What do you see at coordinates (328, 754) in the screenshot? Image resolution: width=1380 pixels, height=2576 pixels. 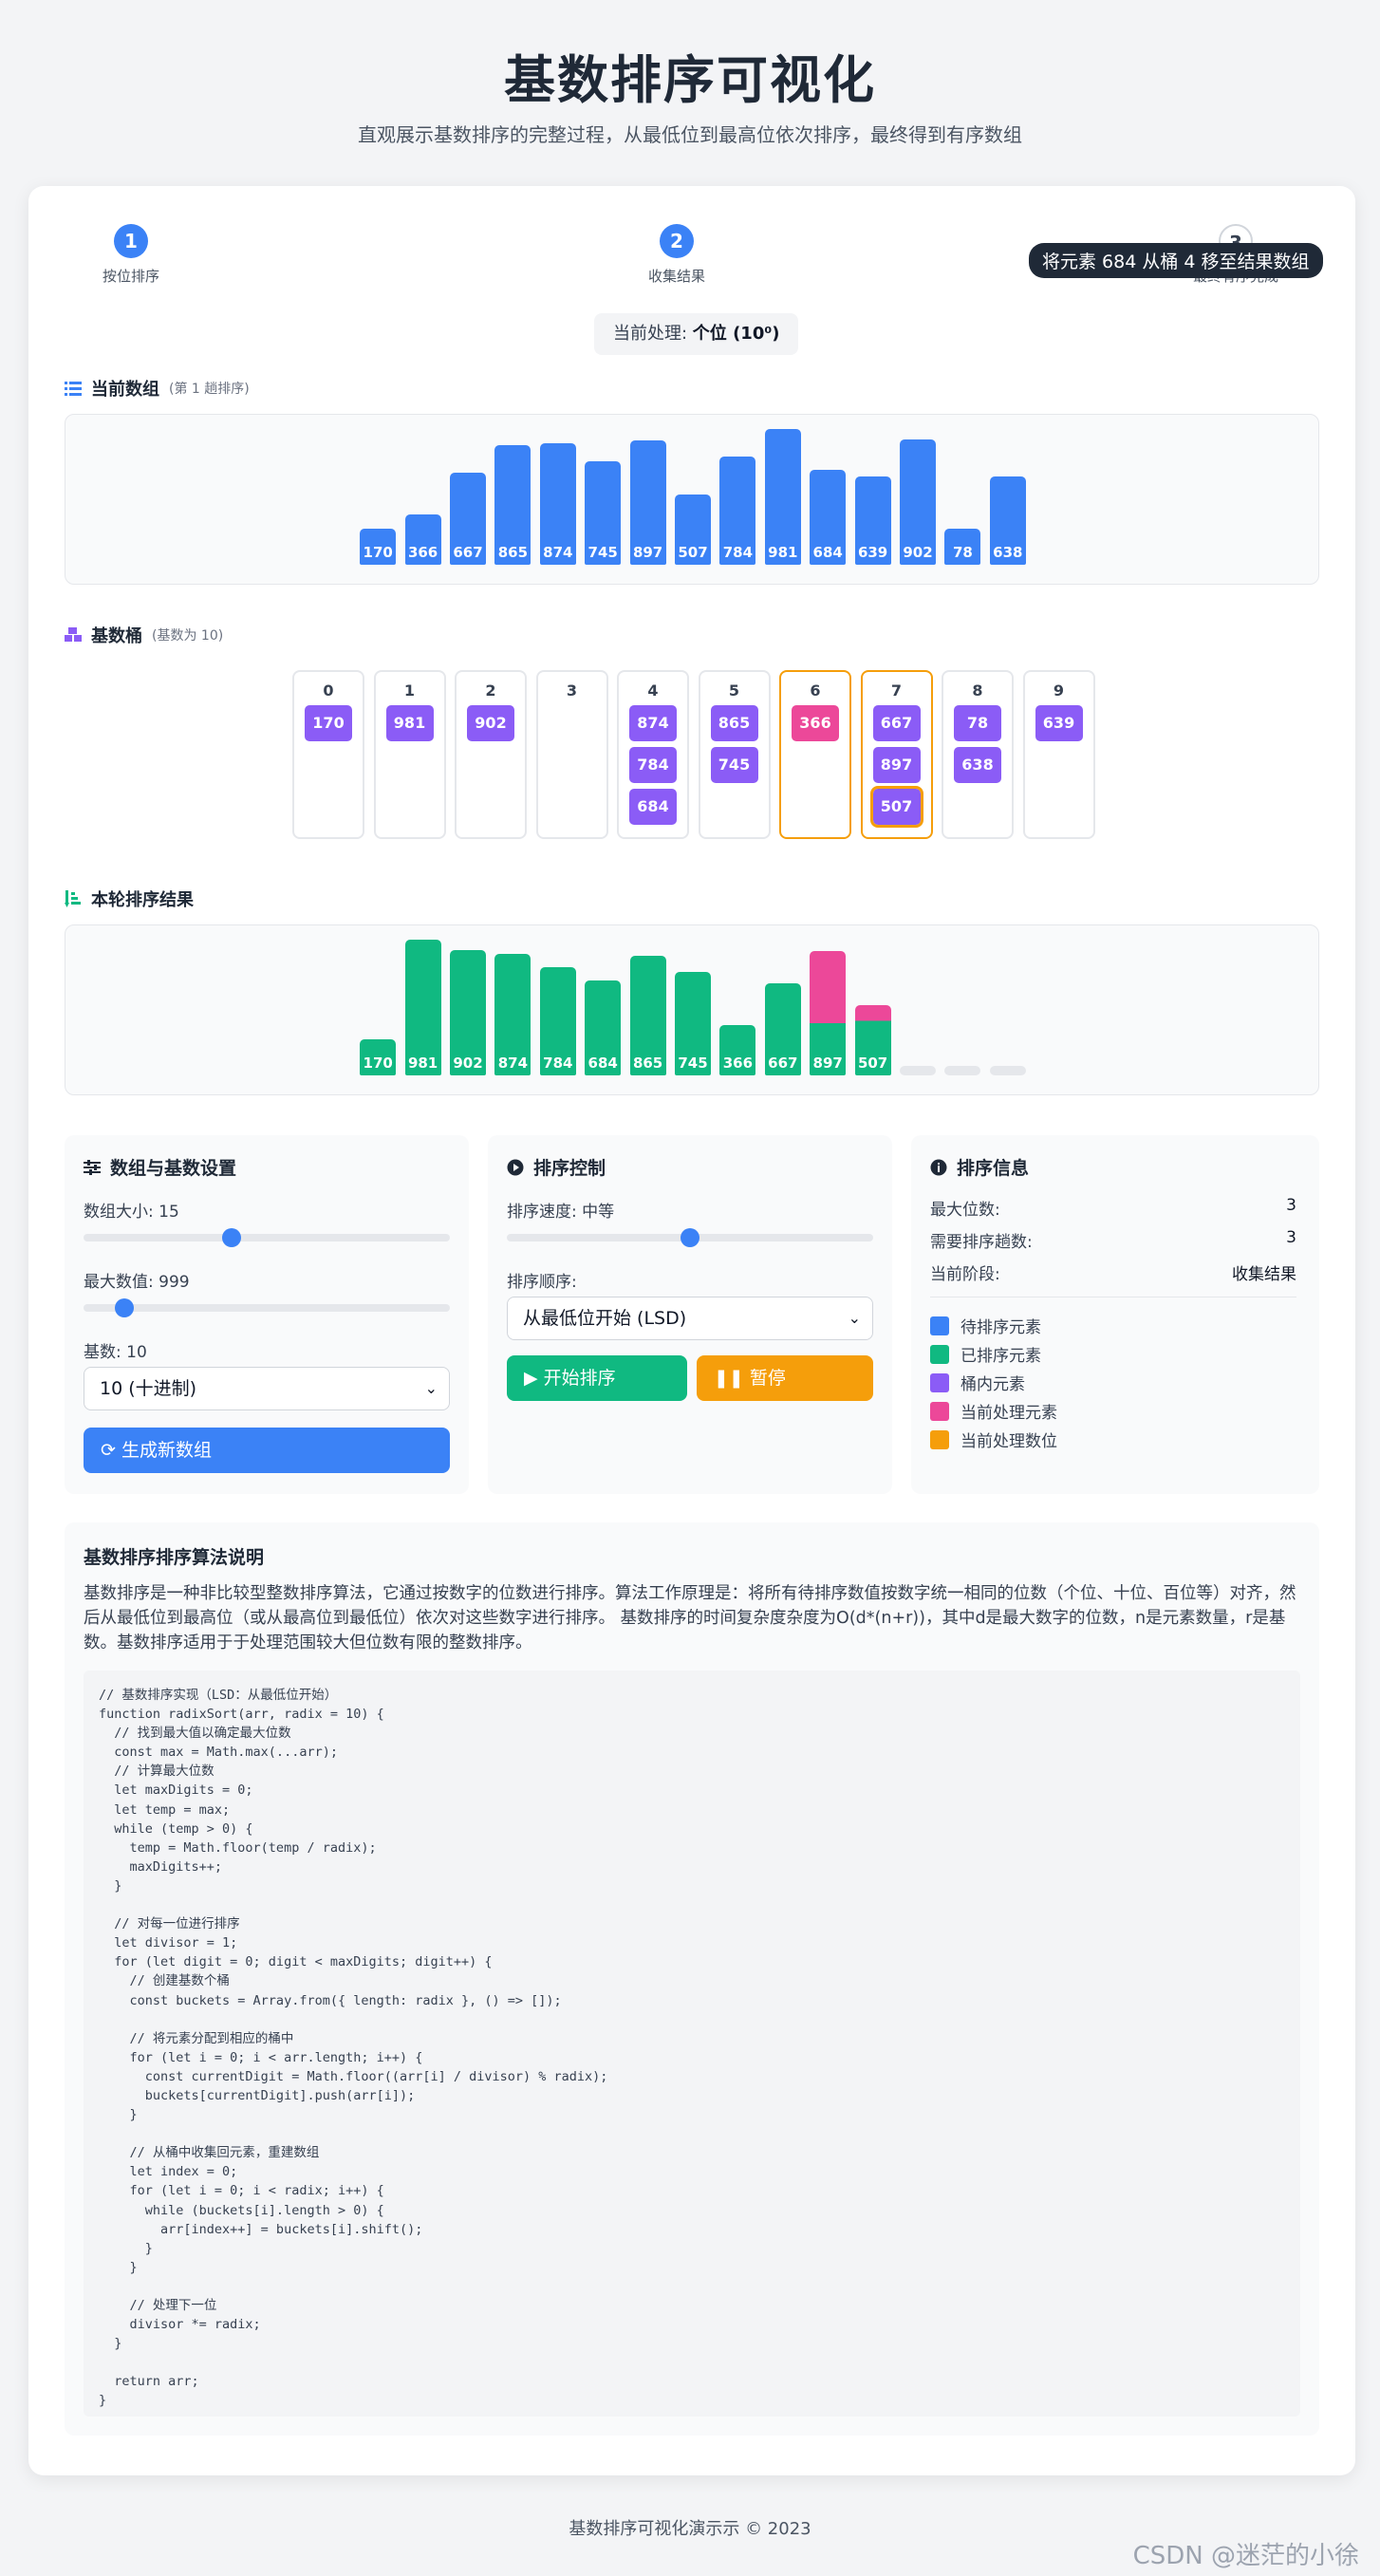 I see `bucket-0: 0 170` at bounding box center [328, 754].